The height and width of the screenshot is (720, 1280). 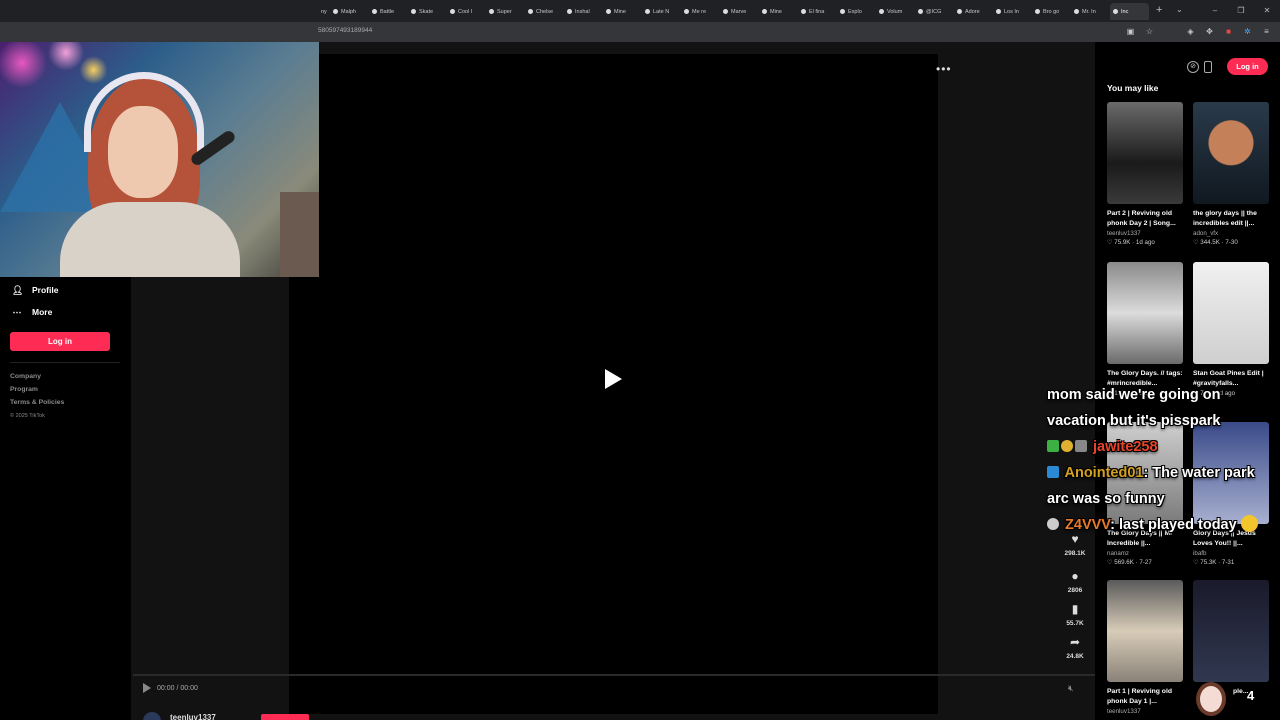 What do you see at coordinates (285, 717) in the screenshot?
I see `follow-button` at bounding box center [285, 717].